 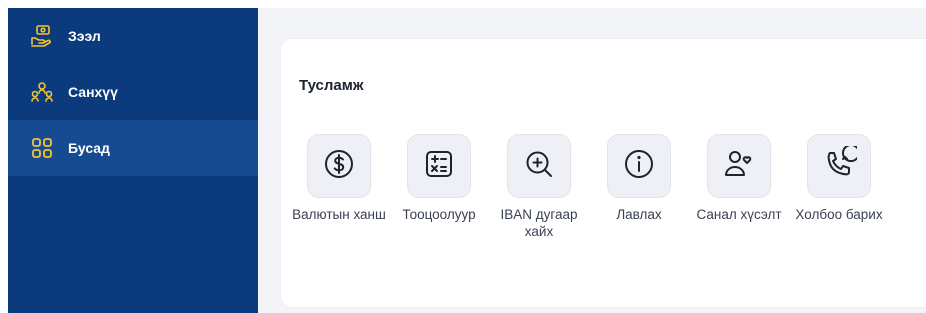 What do you see at coordinates (339, 214) in the screenshot?
I see `tile-label: Валютын ханш` at bounding box center [339, 214].